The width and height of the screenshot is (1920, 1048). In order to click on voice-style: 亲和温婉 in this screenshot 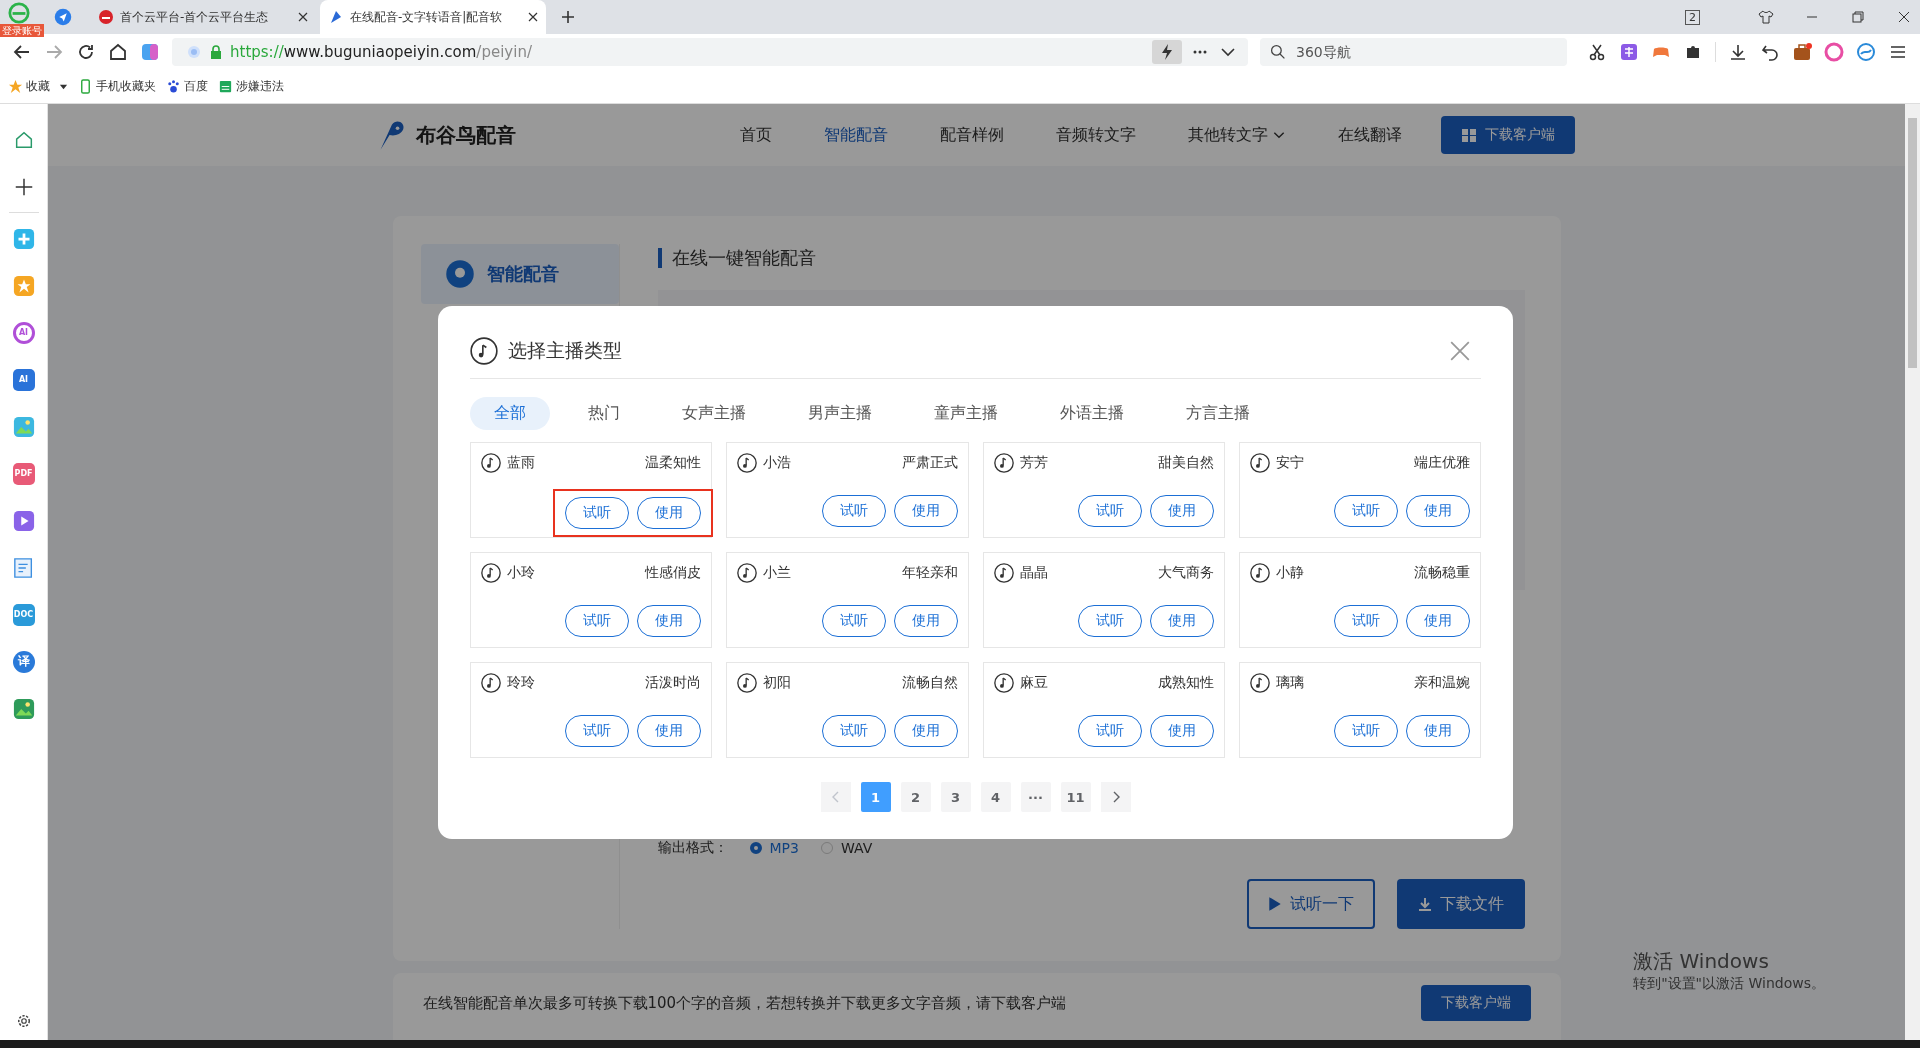, I will do `click(1442, 683)`.